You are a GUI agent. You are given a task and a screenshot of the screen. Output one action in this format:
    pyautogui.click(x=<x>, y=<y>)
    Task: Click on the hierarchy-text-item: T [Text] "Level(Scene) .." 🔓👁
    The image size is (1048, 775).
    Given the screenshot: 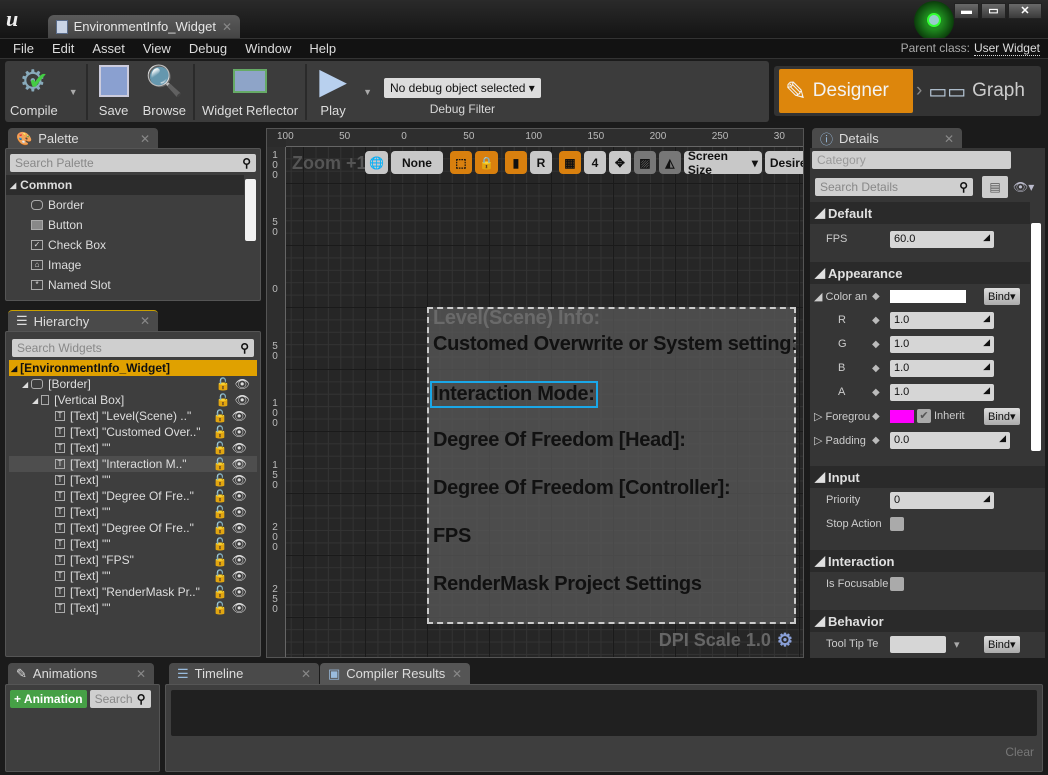 What is the action you would take?
    pyautogui.click(x=133, y=416)
    